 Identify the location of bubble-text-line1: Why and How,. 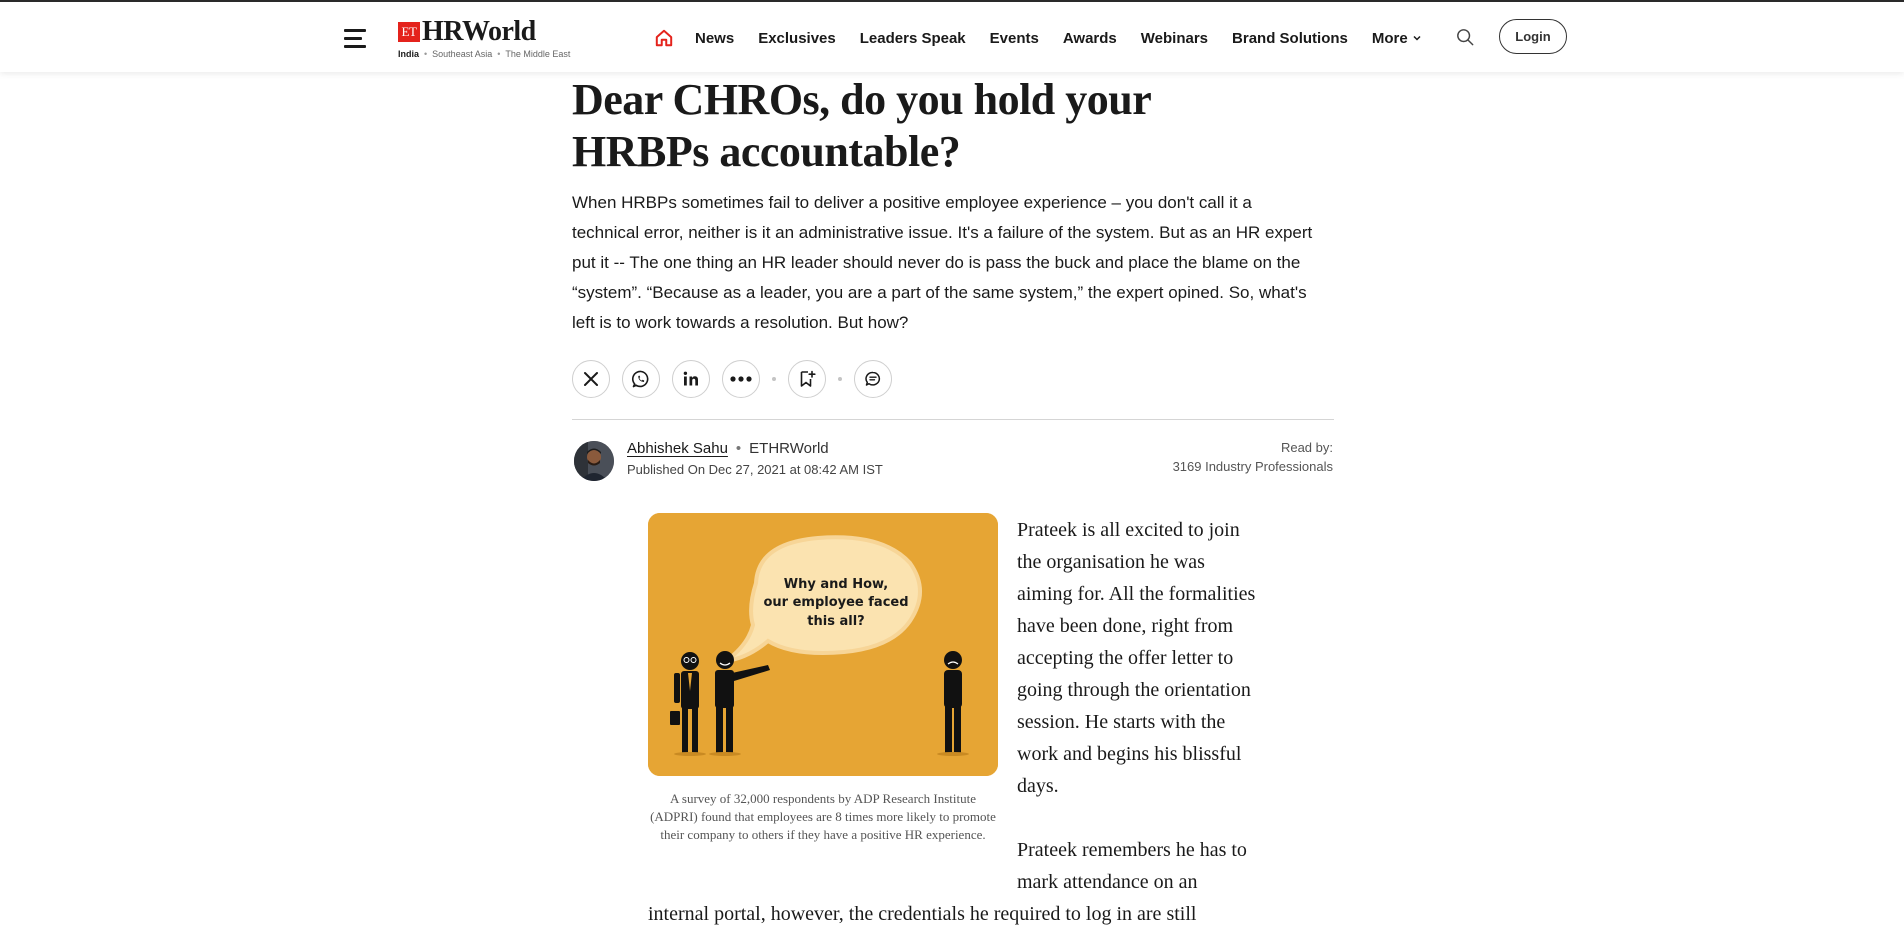
(836, 584).